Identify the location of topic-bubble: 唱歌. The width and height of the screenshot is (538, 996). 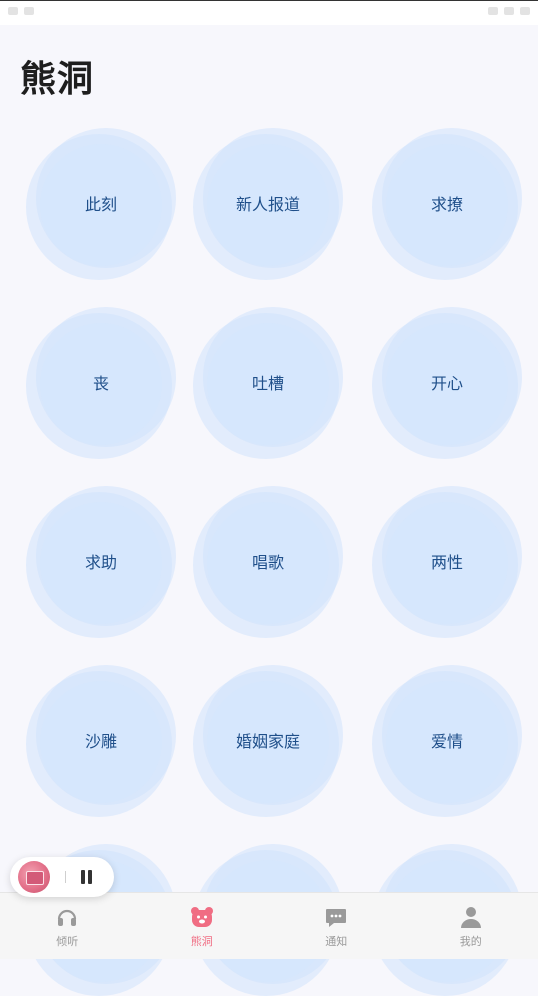
(268, 561).